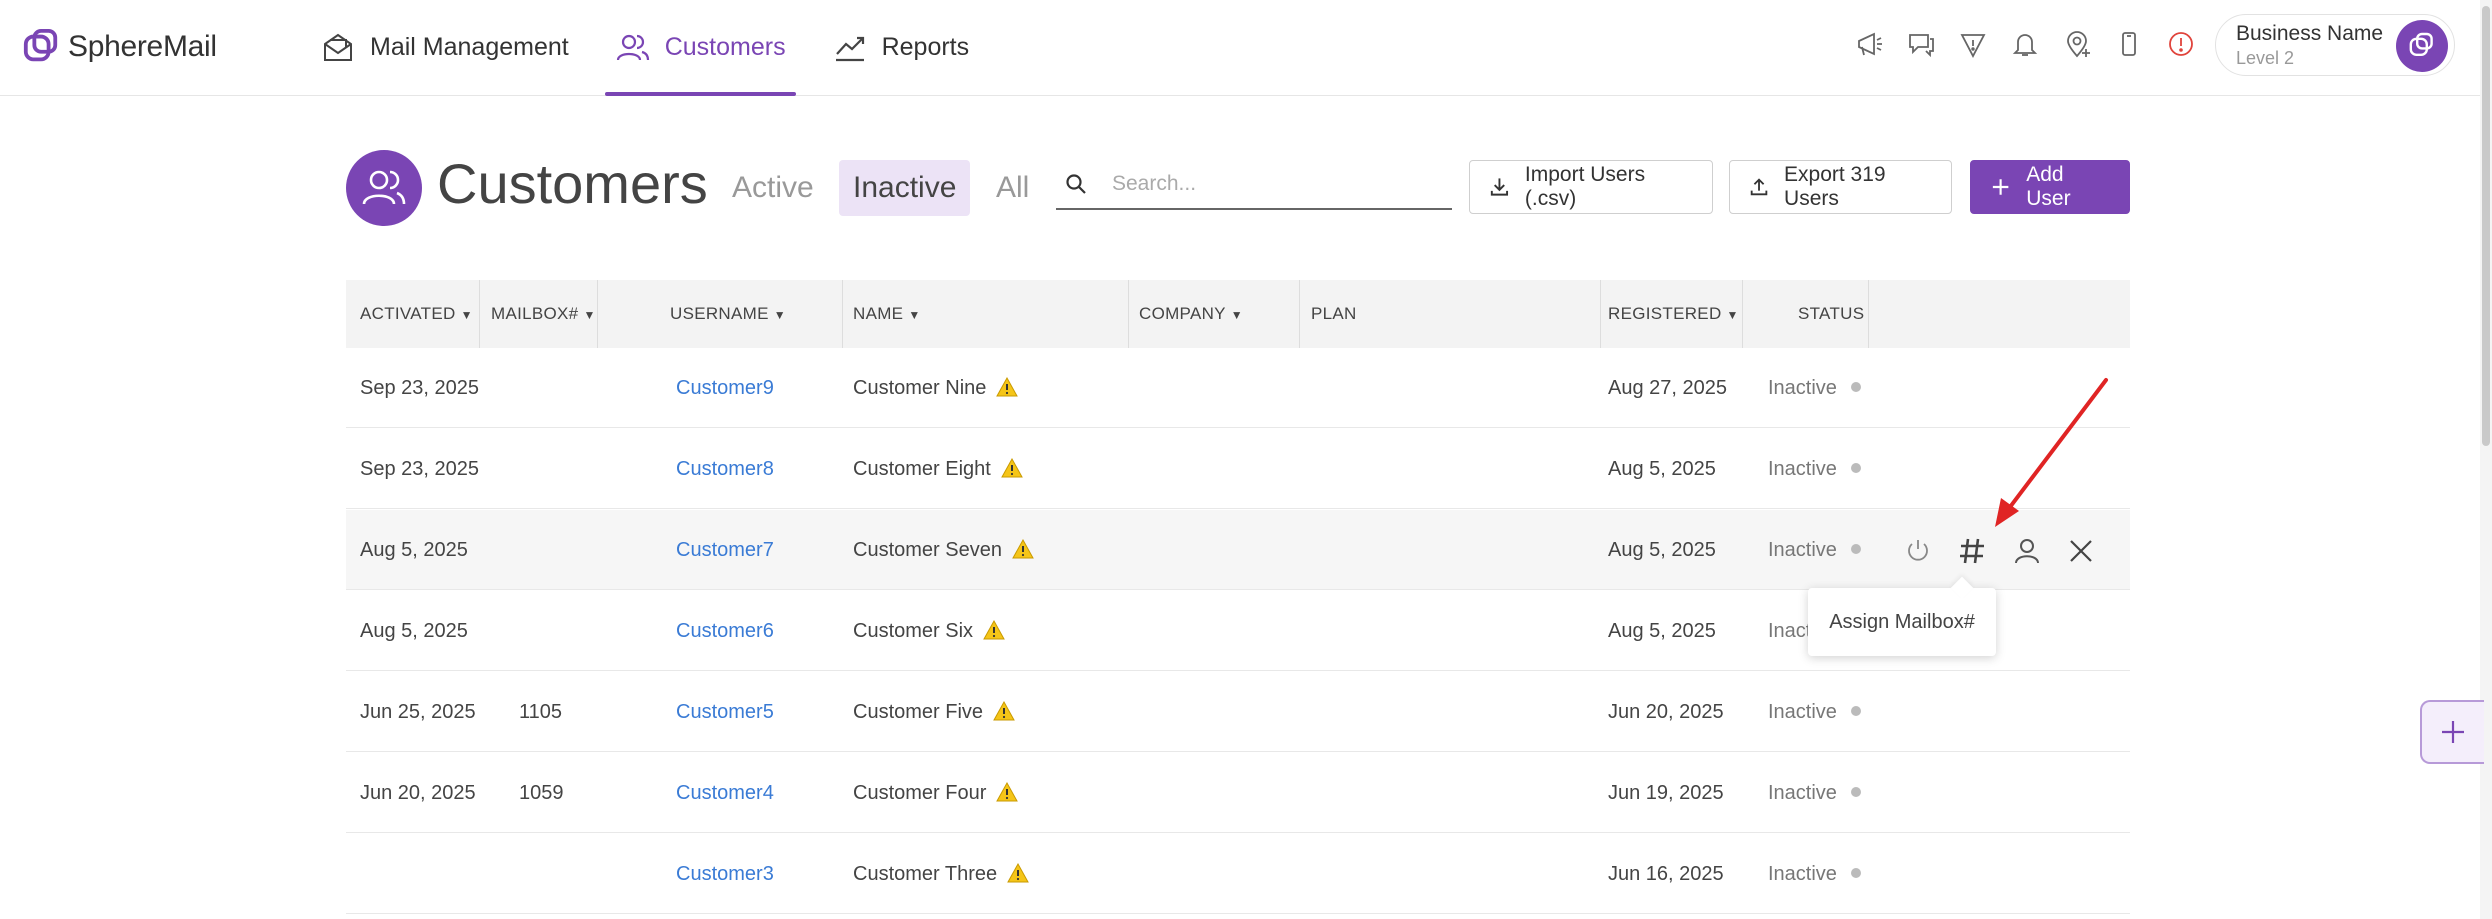 This screenshot has width=2492, height=919. I want to click on column-header-activated: ACTIVATED ▼, so click(416, 314).